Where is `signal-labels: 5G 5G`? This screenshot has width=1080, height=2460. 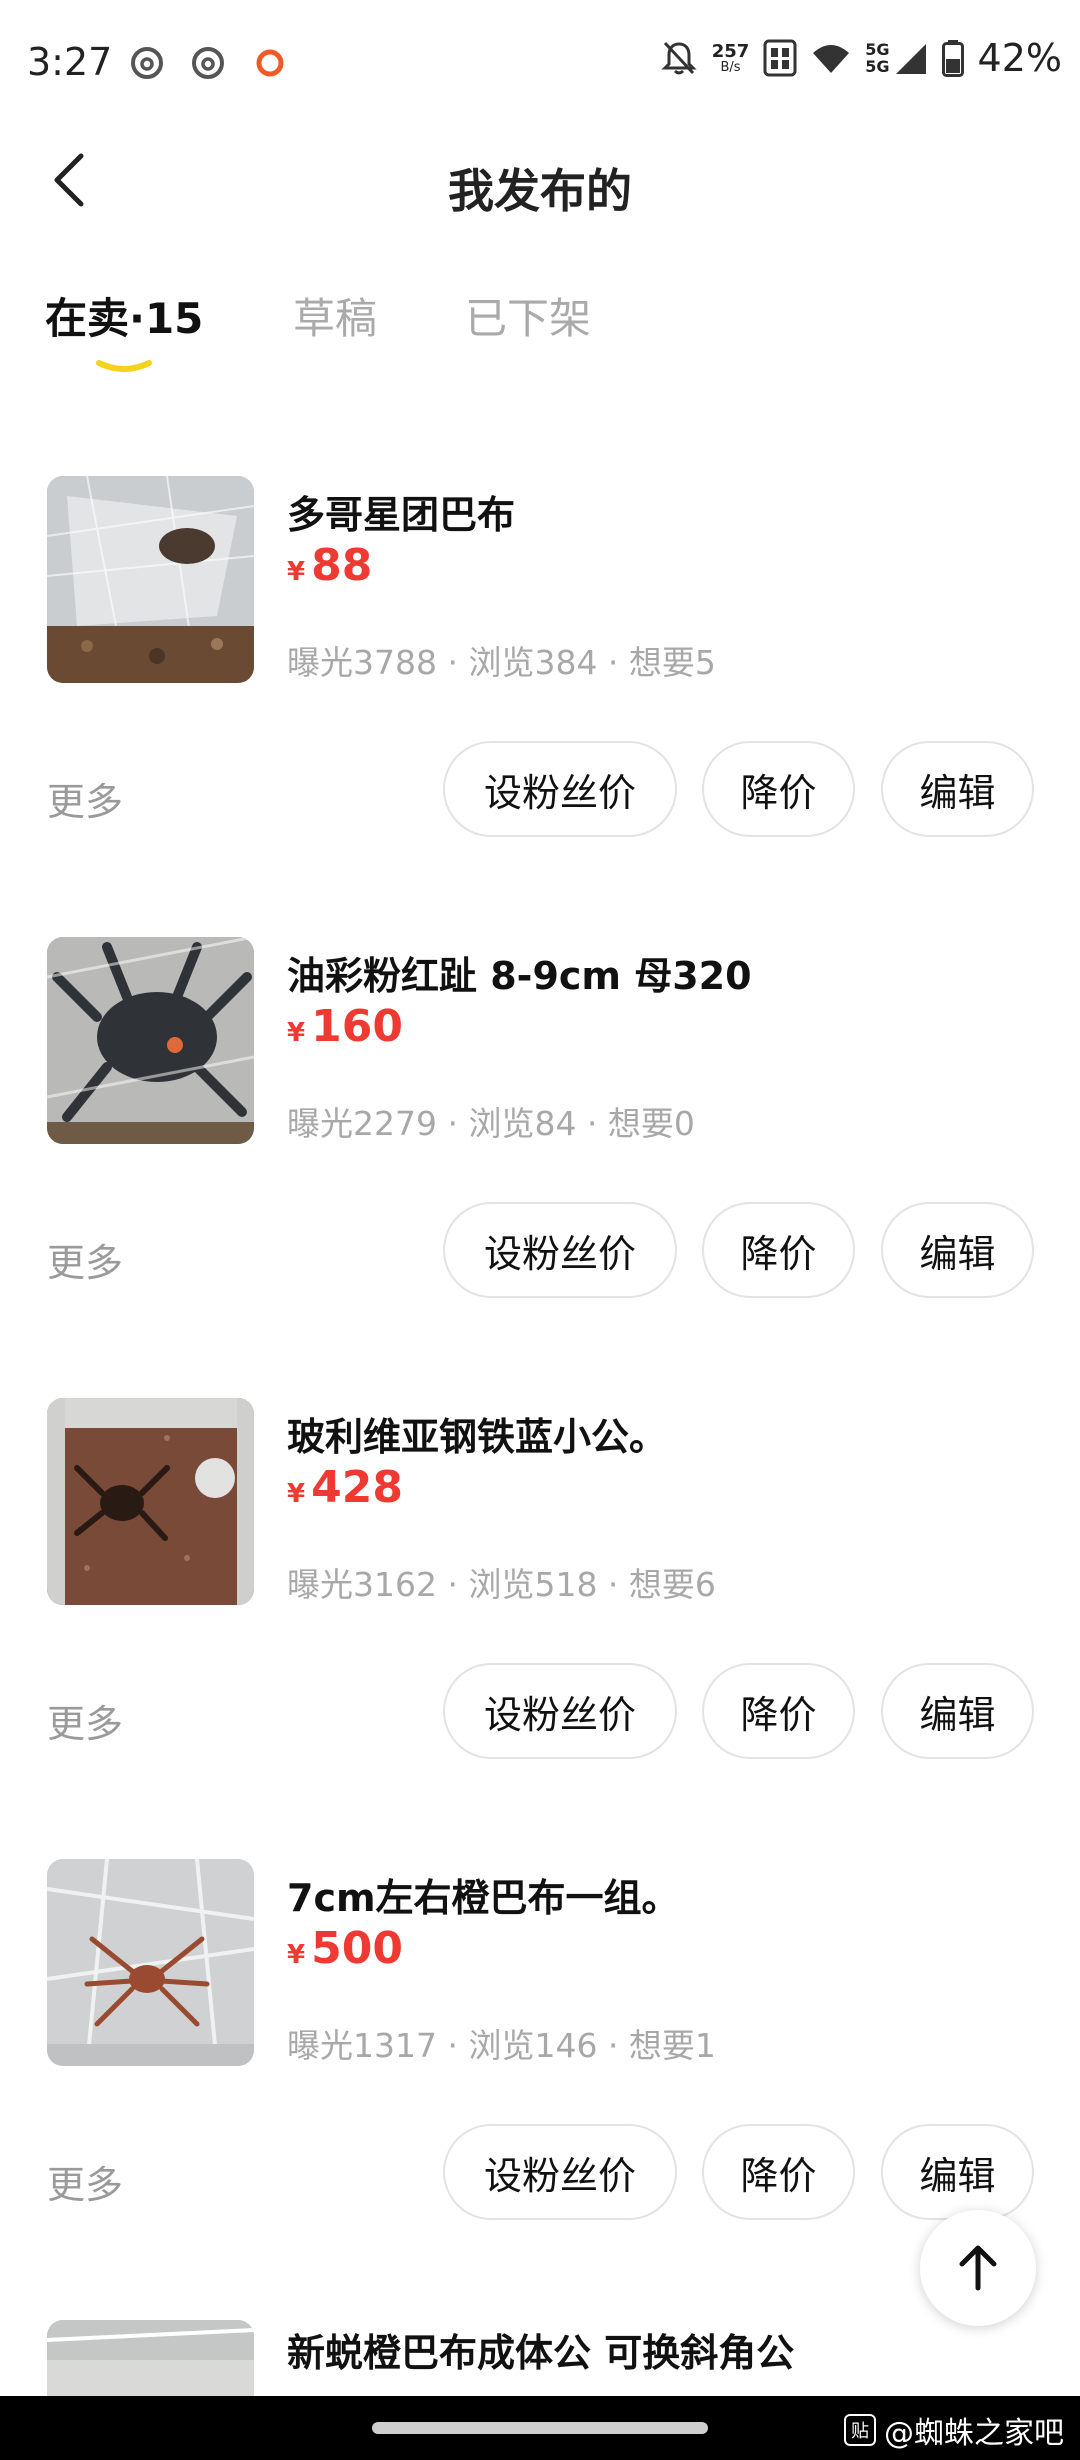 signal-labels: 5G 5G is located at coordinates (877, 58).